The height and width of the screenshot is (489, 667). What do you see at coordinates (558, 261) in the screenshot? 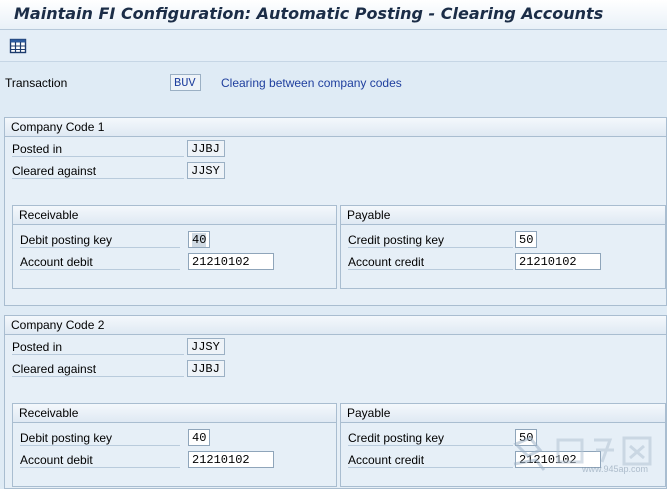
I see `account-credit-field: 21210102` at bounding box center [558, 261].